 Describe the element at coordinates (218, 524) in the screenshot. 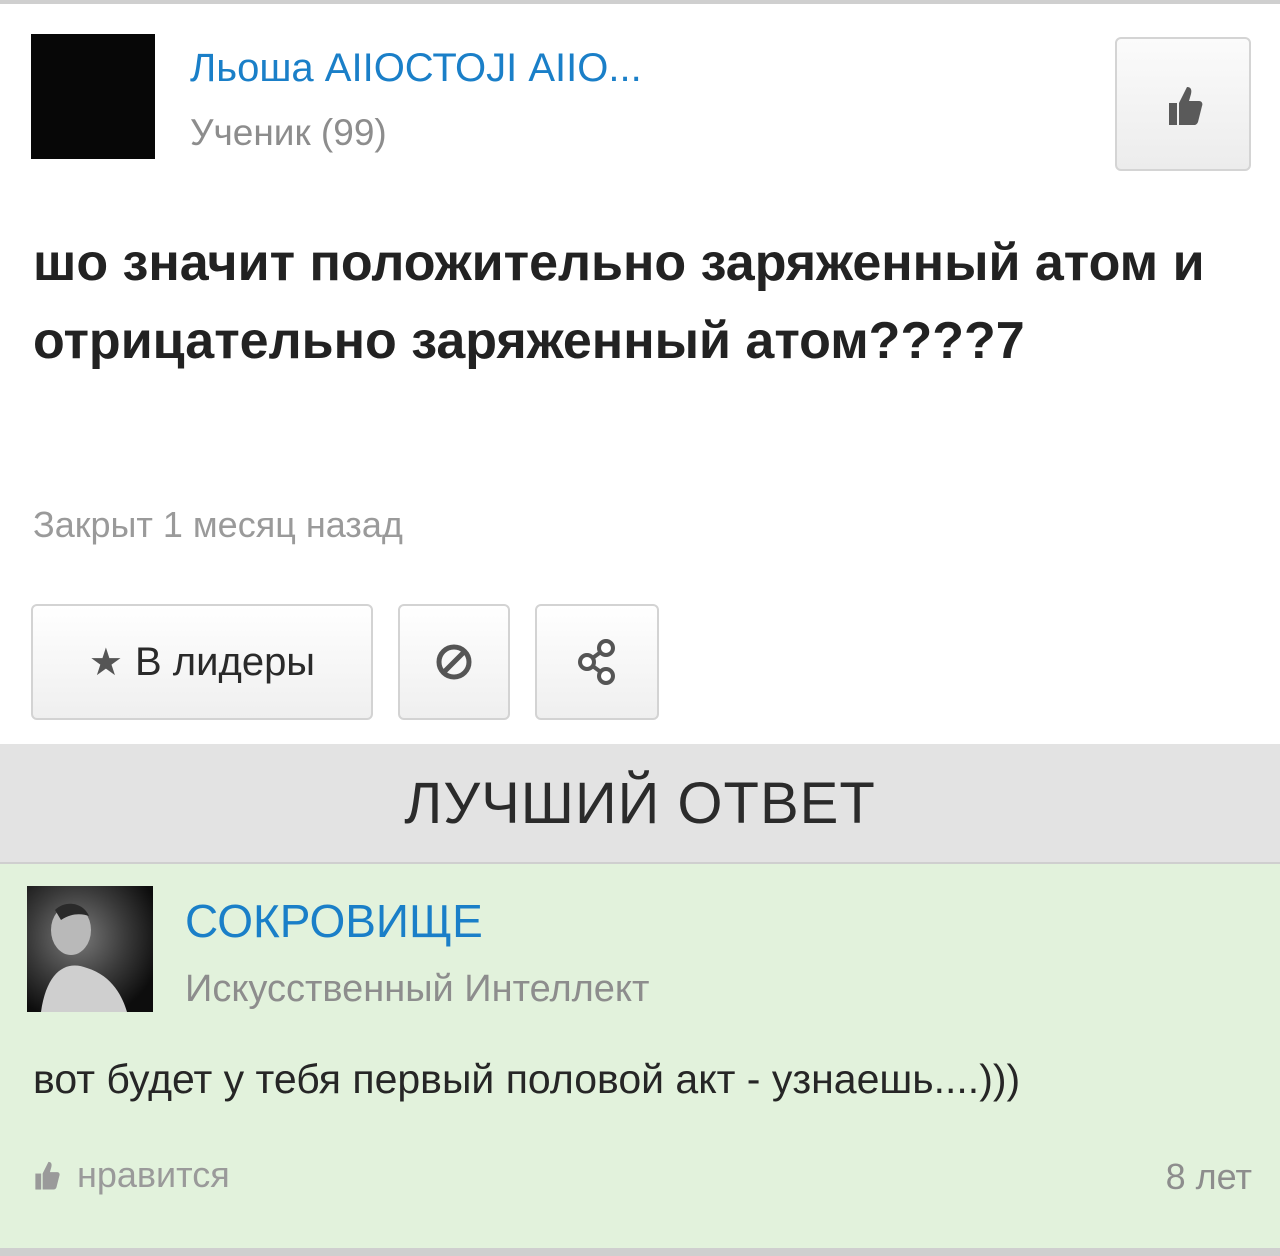

I see `question-status: Закрыт 1 месяц назад` at that location.